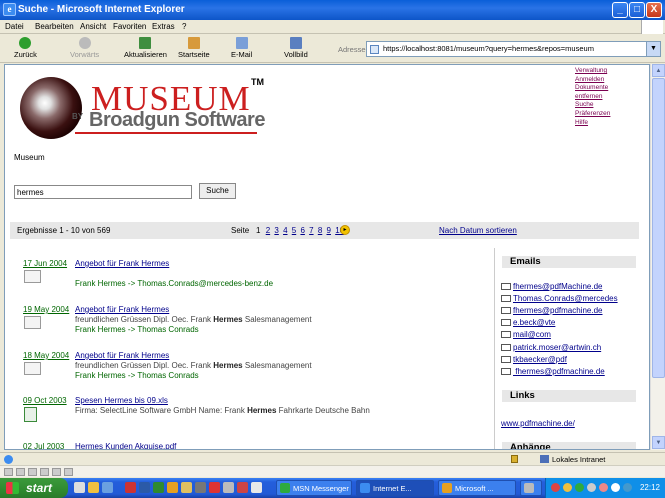  What do you see at coordinates (103, 192) in the screenshot?
I see `search-input: hermes` at bounding box center [103, 192].